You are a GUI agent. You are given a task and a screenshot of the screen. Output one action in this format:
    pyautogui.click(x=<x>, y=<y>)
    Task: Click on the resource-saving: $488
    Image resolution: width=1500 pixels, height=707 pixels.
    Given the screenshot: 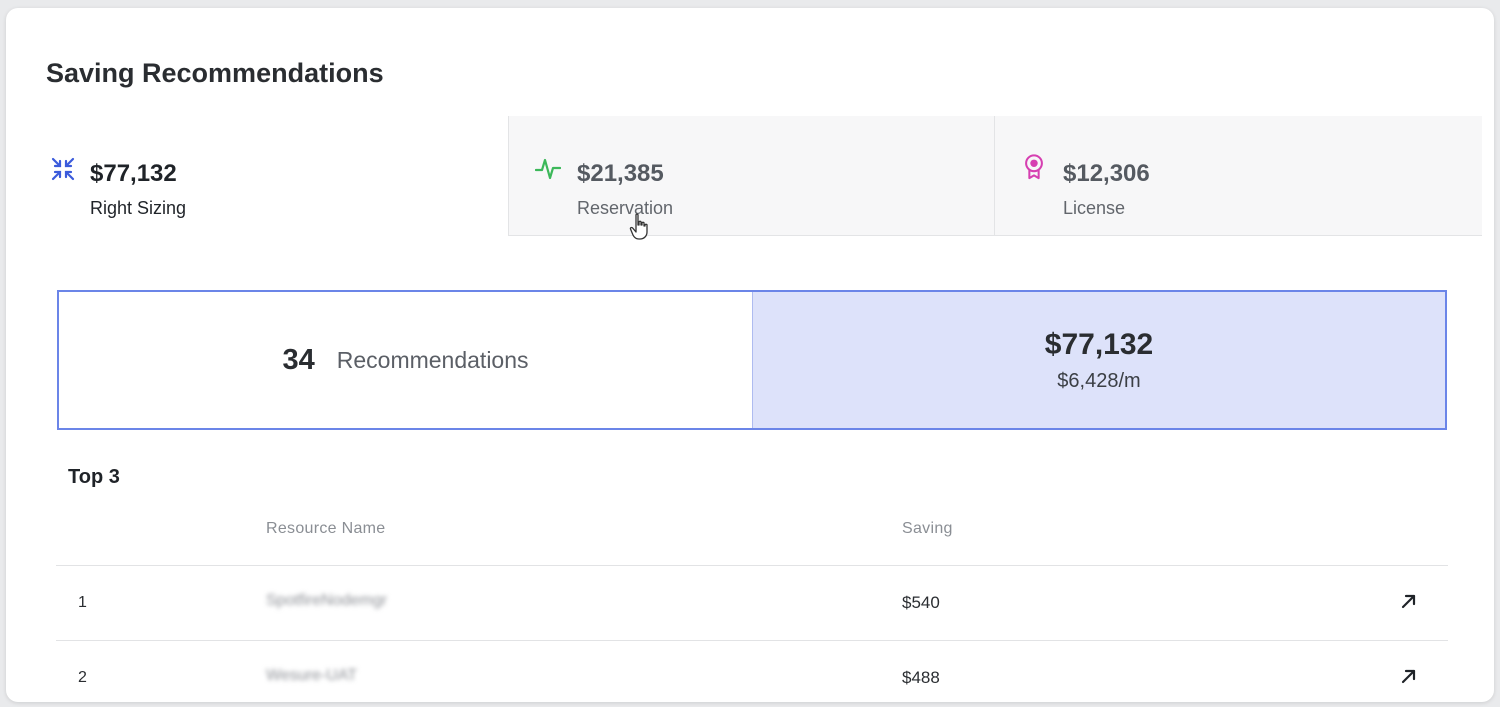 What is the action you would take?
    pyautogui.click(x=921, y=677)
    